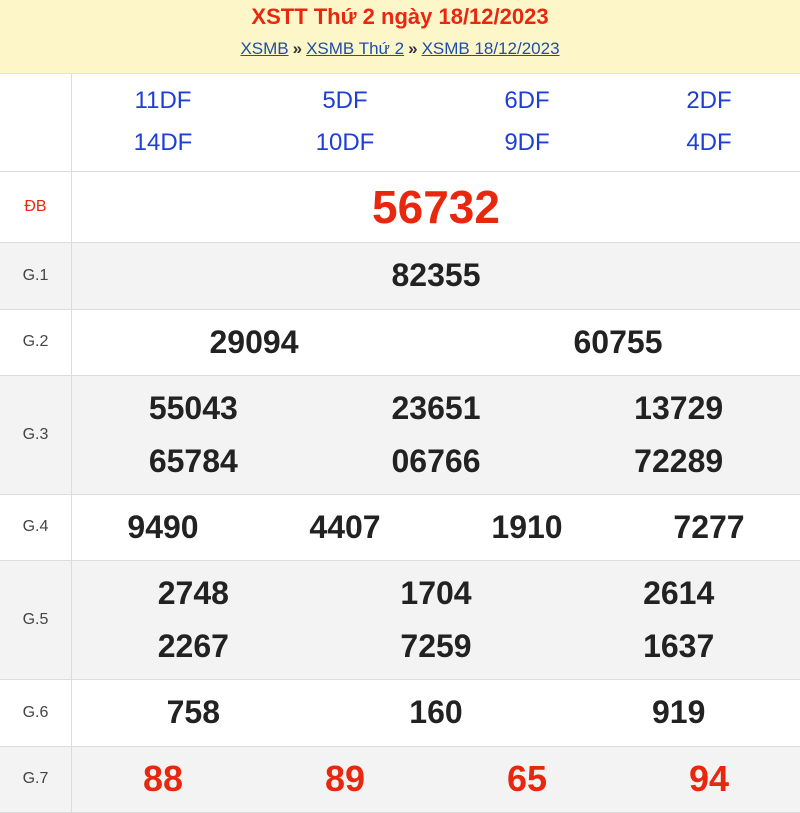 This screenshot has width=800, height=813. I want to click on codes-grid: 11DF 5DF 6DF 2DF 14DF 10DF 9DF 4DF, so click(436, 122).